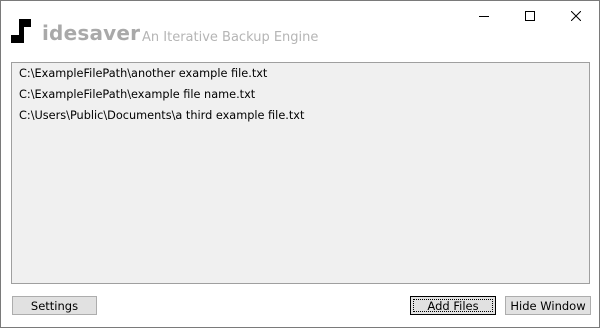 This screenshot has width=600, height=328. I want to click on maximize-icon, so click(530, 16).